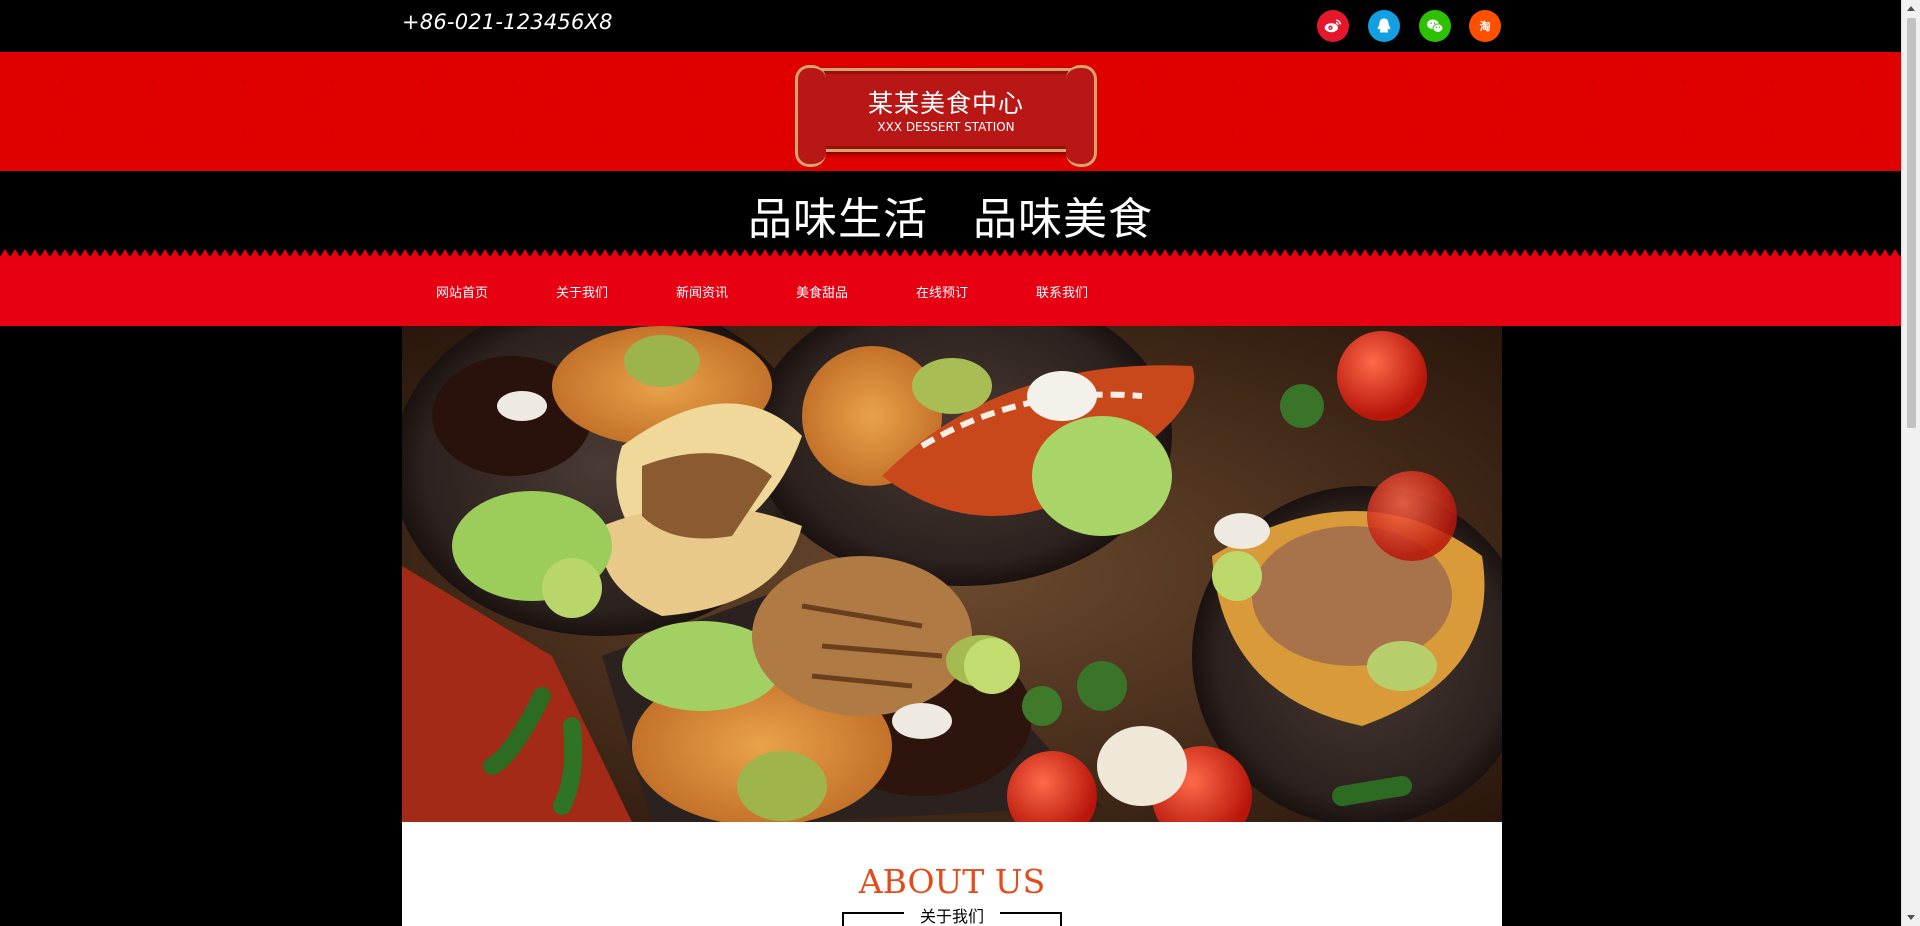  What do you see at coordinates (702, 291) in the screenshot?
I see `nav-item-news: 新闻资讯` at bounding box center [702, 291].